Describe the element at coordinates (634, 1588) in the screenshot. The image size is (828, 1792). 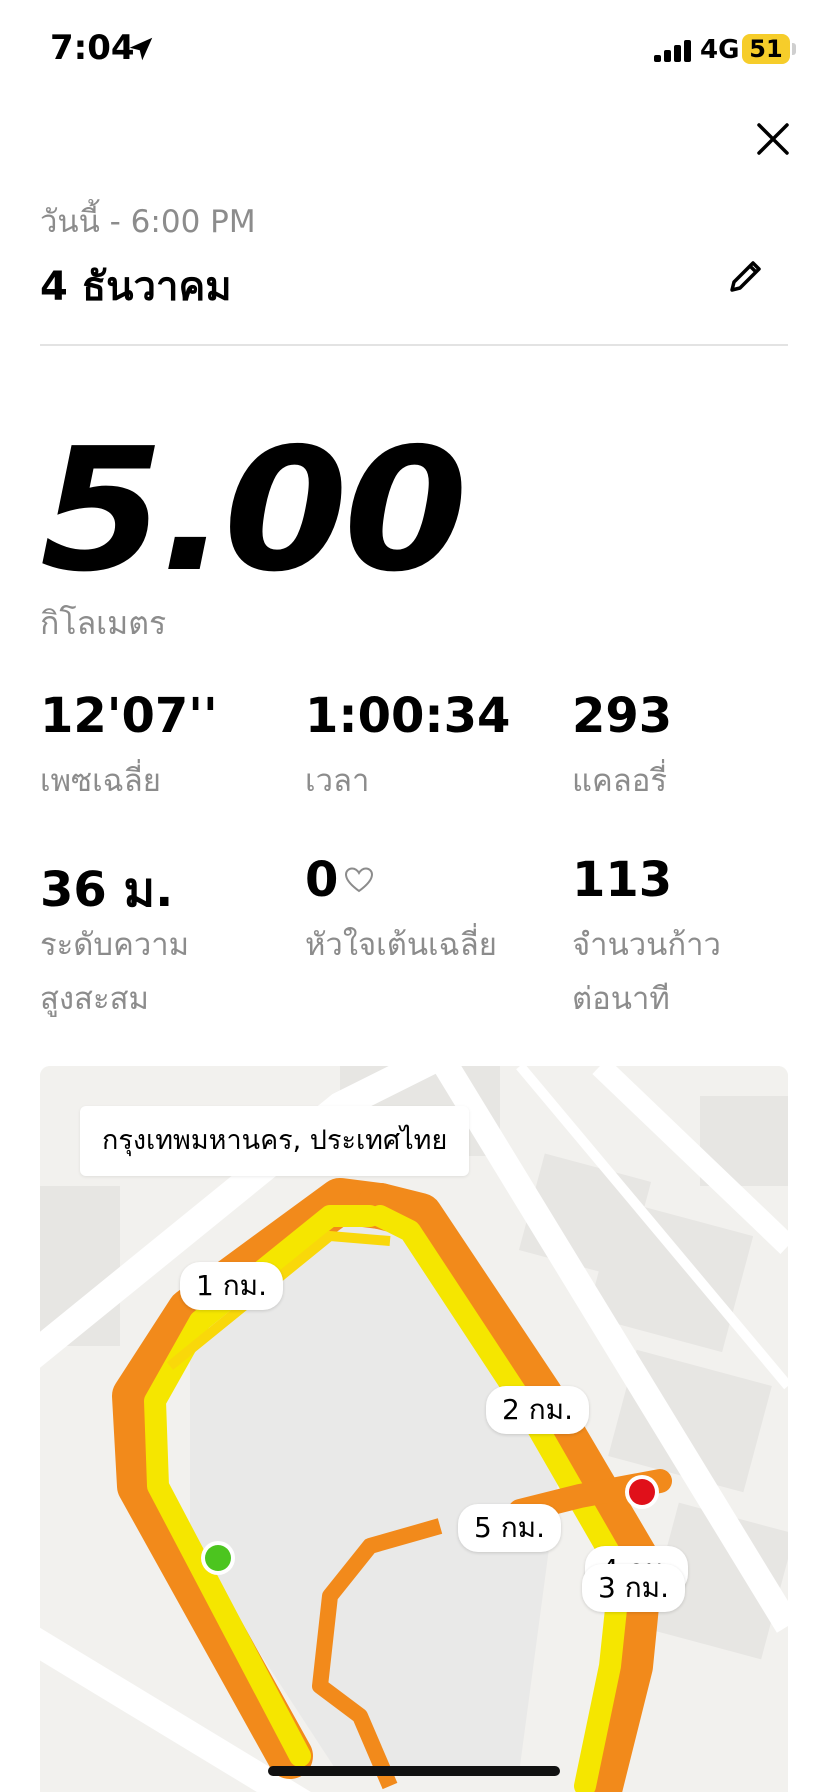
I see `km-marker-3: 3 กม.` at that location.